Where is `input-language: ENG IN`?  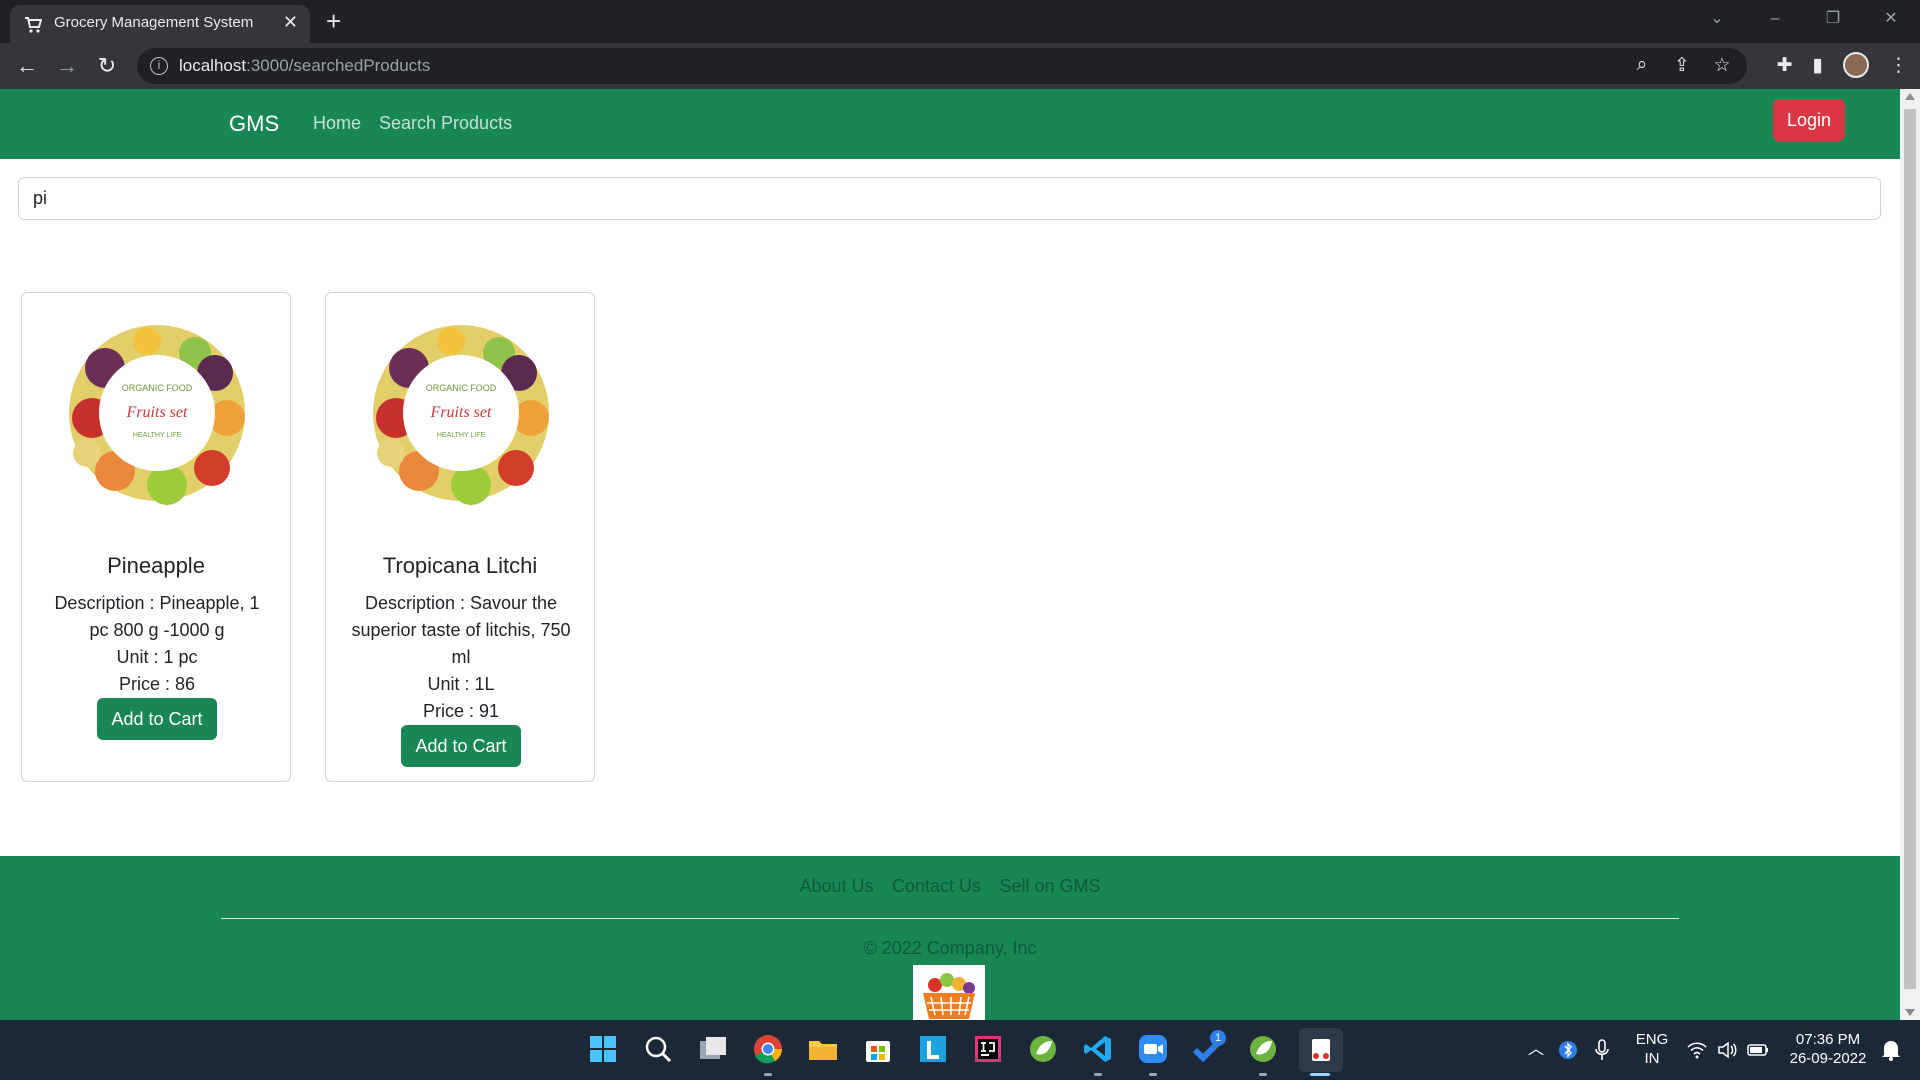 input-language: ENG IN is located at coordinates (1652, 1049).